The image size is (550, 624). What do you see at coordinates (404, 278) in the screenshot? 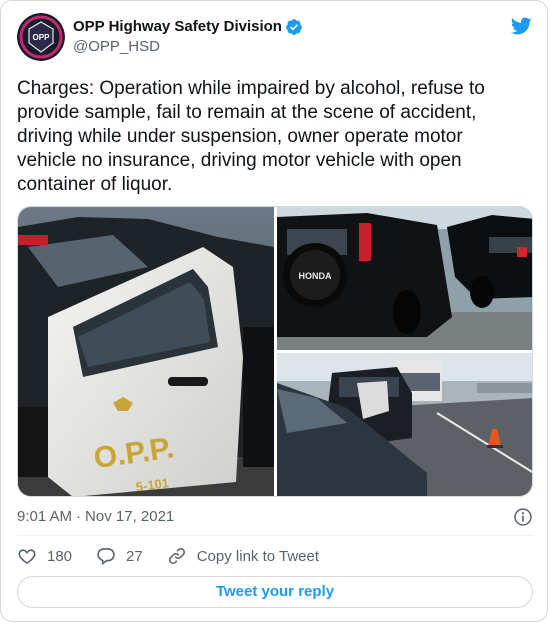
I see `photo-honda-crash: HONDA` at bounding box center [404, 278].